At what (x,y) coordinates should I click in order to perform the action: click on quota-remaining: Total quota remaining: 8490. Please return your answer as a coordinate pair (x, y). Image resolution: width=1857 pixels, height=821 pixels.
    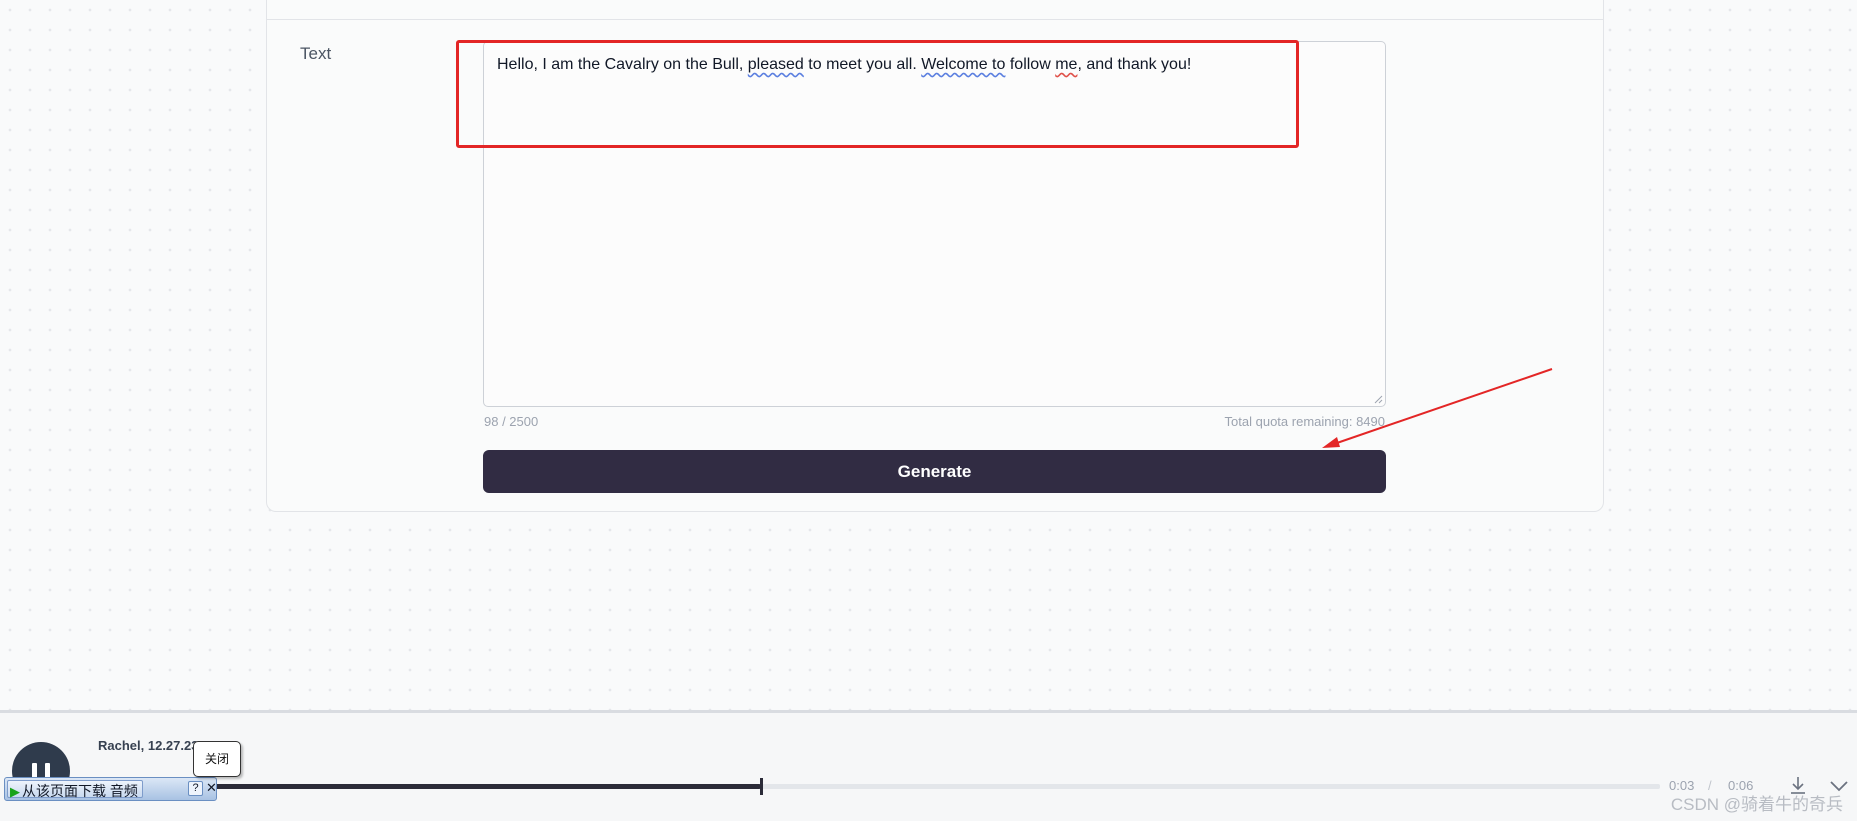
    Looking at the image, I should click on (1304, 421).